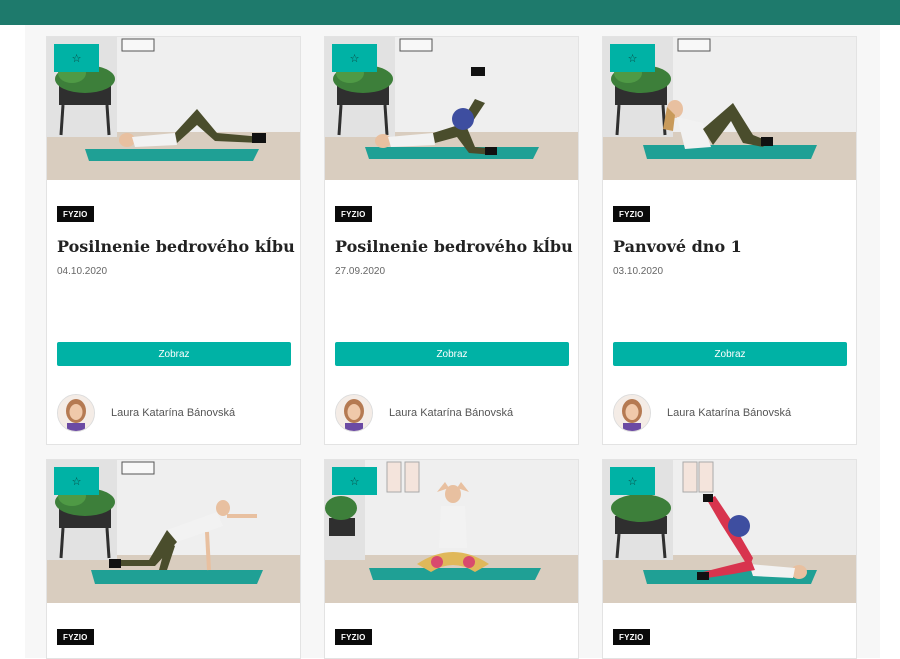  What do you see at coordinates (178, 246) in the screenshot?
I see `card-title: Posilnenie bedrového kĺbu 1` at bounding box center [178, 246].